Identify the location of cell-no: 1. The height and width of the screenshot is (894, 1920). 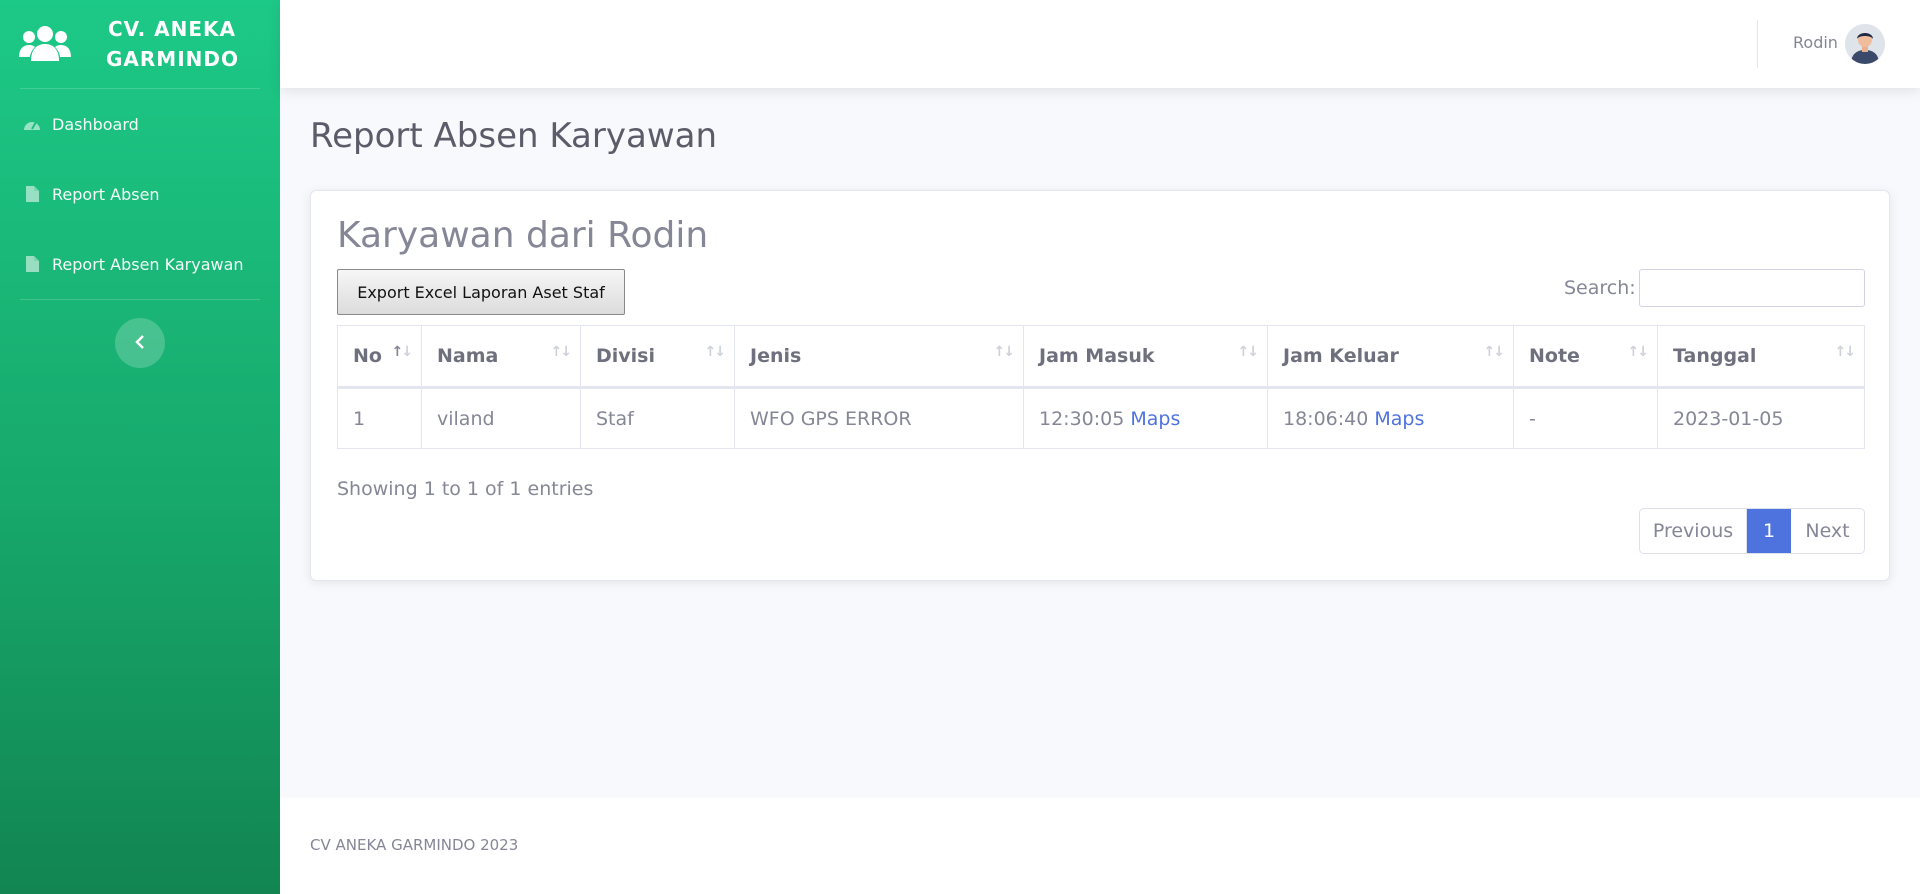
(379, 418).